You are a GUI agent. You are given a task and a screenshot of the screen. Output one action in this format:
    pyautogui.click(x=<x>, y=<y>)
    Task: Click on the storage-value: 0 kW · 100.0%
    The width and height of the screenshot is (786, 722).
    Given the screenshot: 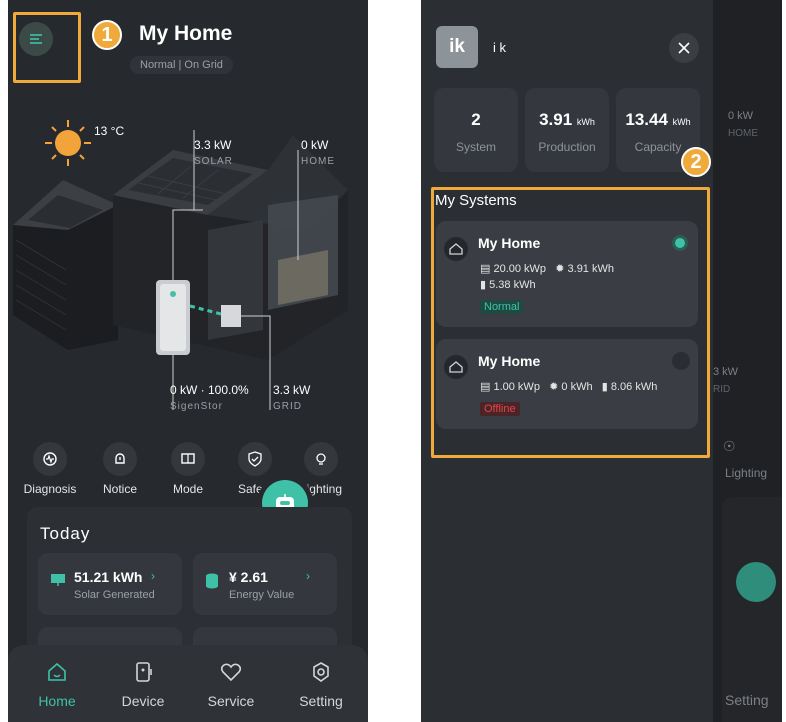 What is the action you would take?
    pyautogui.click(x=209, y=390)
    